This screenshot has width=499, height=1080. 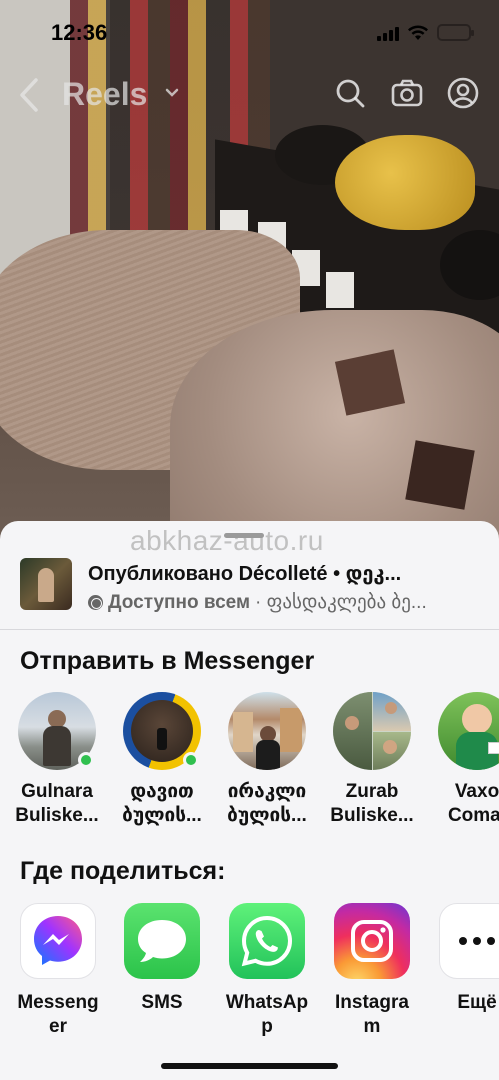 What do you see at coordinates (350, 93) in the screenshot?
I see `search-icon` at bounding box center [350, 93].